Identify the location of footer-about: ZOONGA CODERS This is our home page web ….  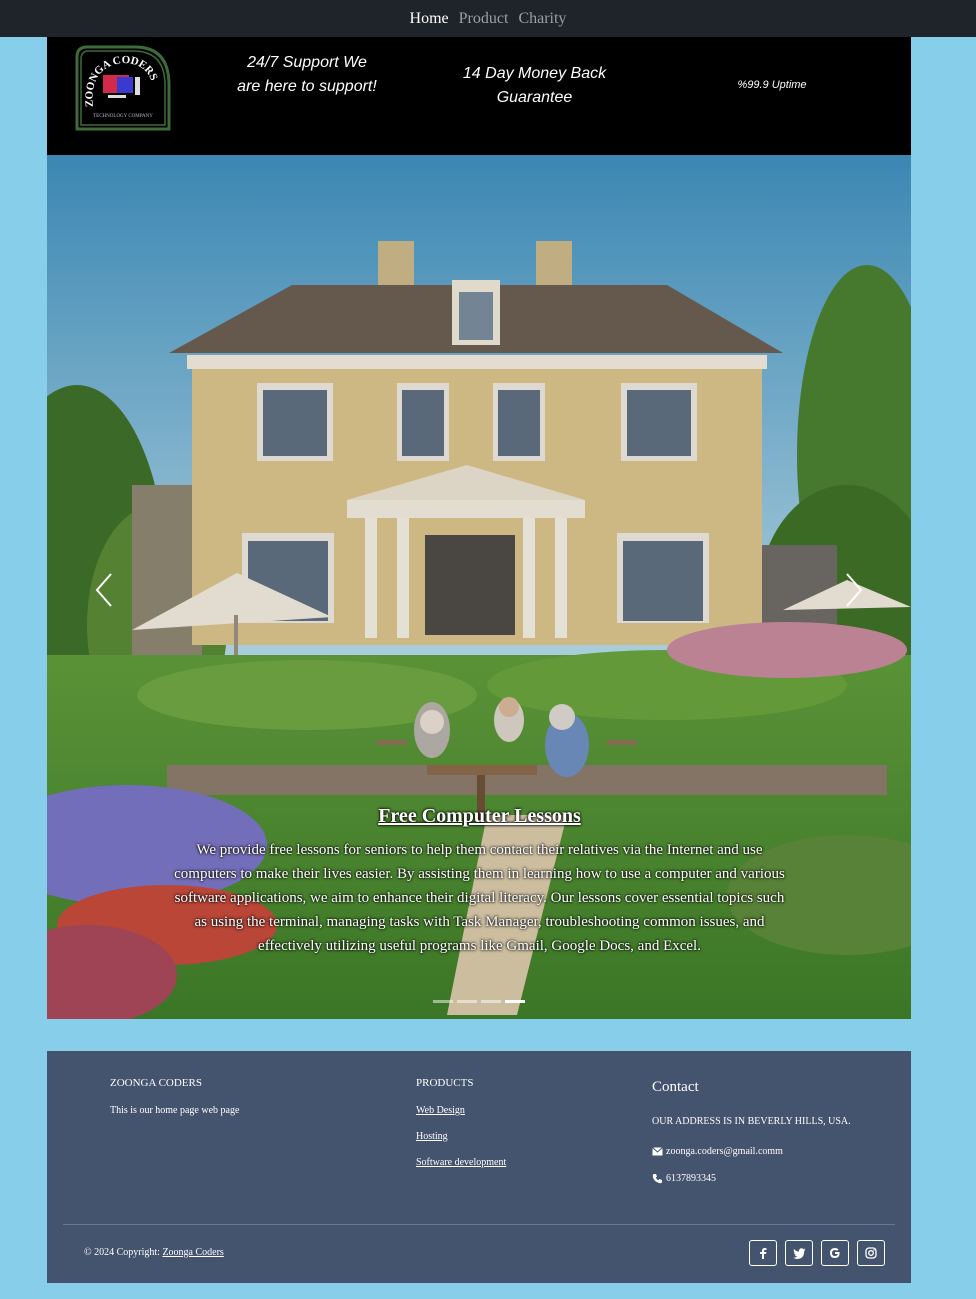
(210, 1096).